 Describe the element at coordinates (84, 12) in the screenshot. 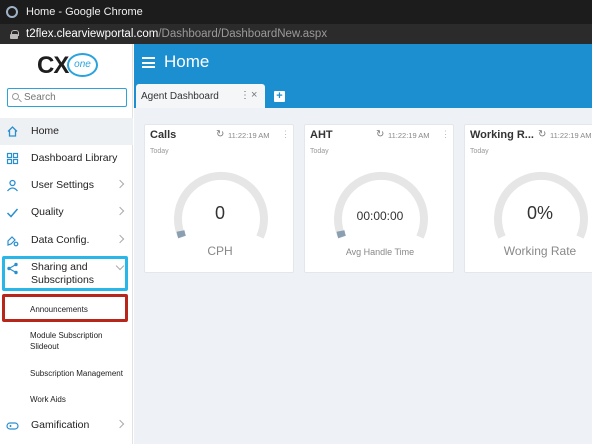

I see `window-title: Home - Google Chrome` at that location.